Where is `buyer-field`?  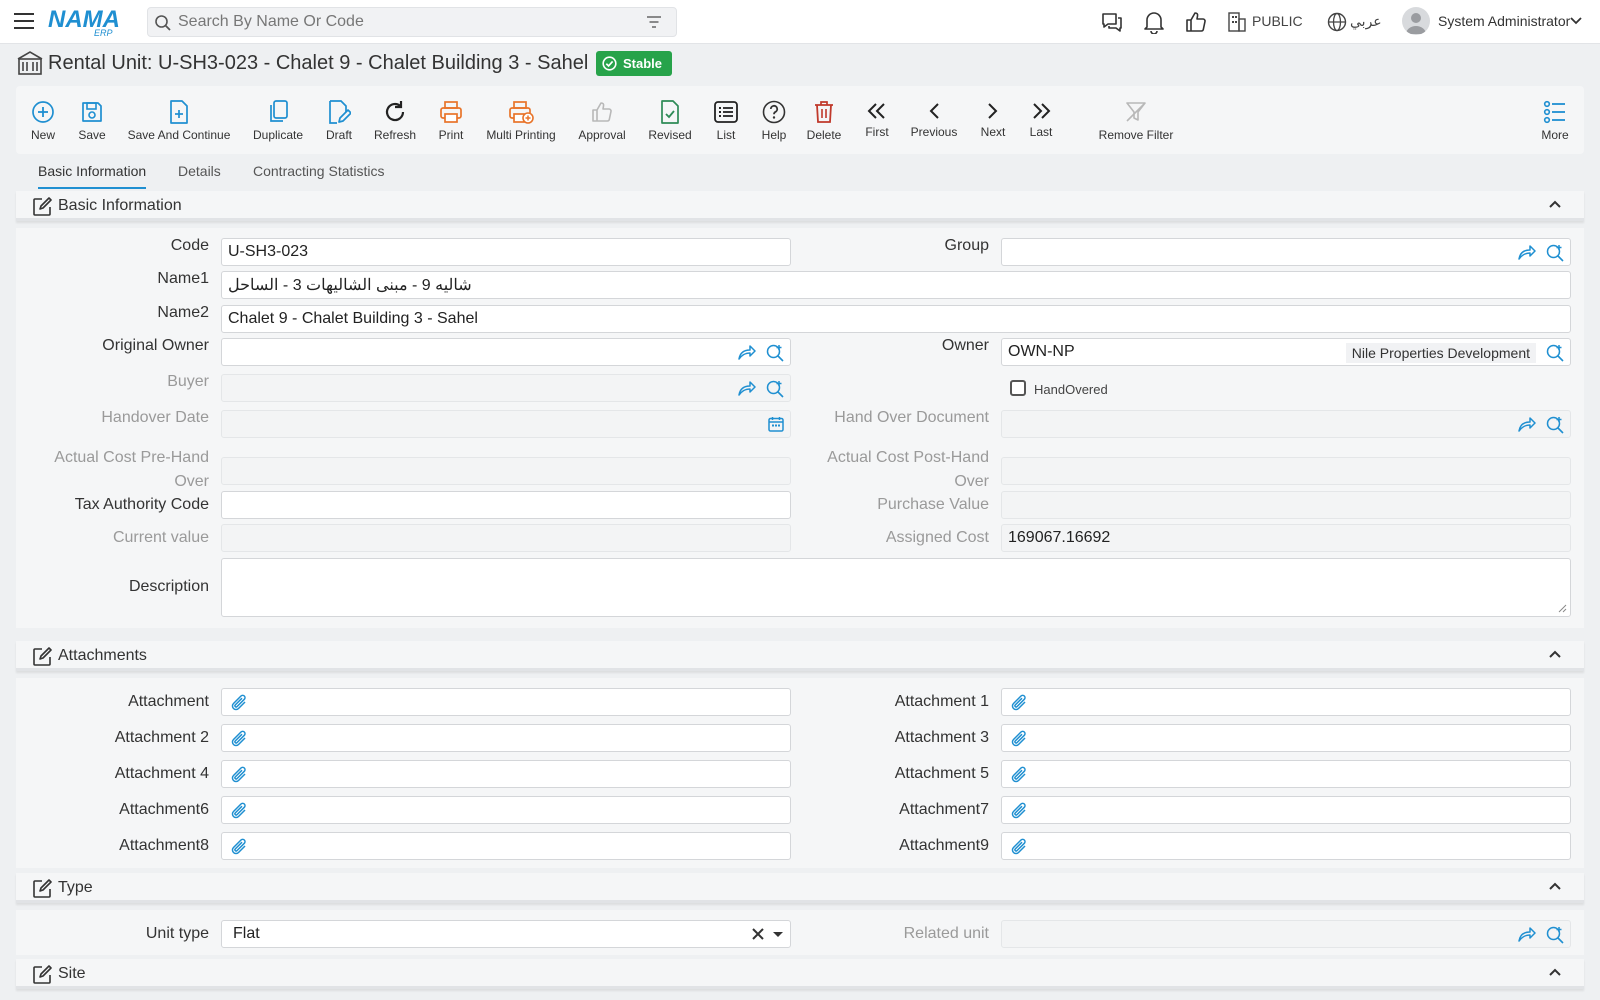 buyer-field is located at coordinates (506, 388).